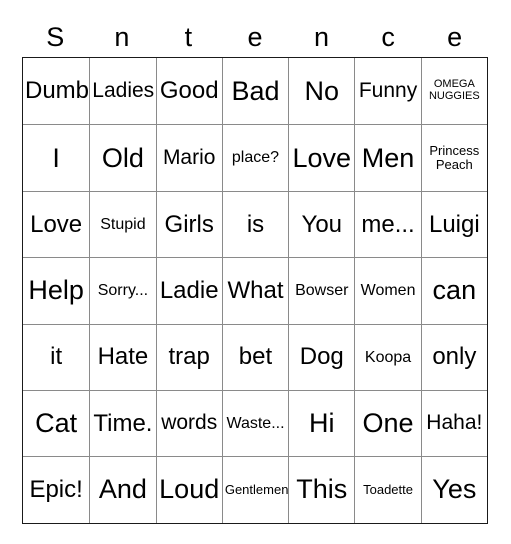 This screenshot has height=544, width=511. I want to click on bingo-cell: Ladie, so click(188, 291).